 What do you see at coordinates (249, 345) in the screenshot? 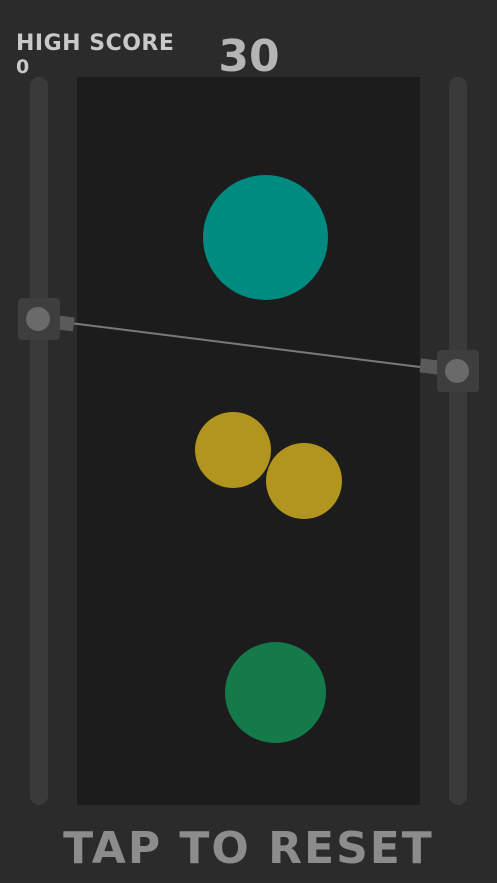
I see `aim-line` at bounding box center [249, 345].